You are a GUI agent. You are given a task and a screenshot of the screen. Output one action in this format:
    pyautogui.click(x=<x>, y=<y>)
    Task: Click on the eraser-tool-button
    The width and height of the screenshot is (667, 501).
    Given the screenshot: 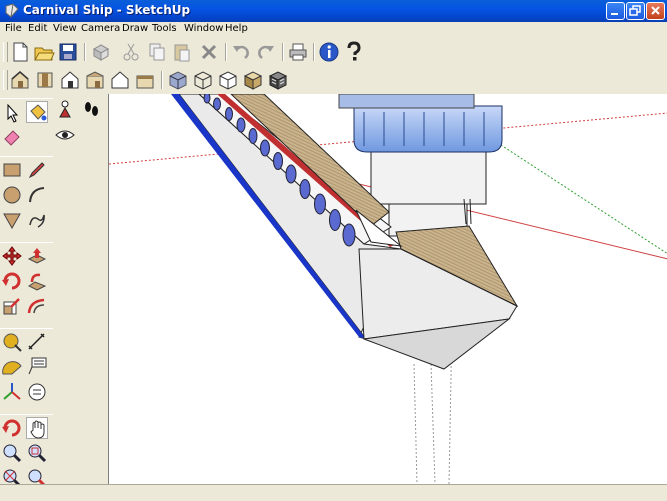 What is the action you would take?
    pyautogui.click(x=12, y=137)
    